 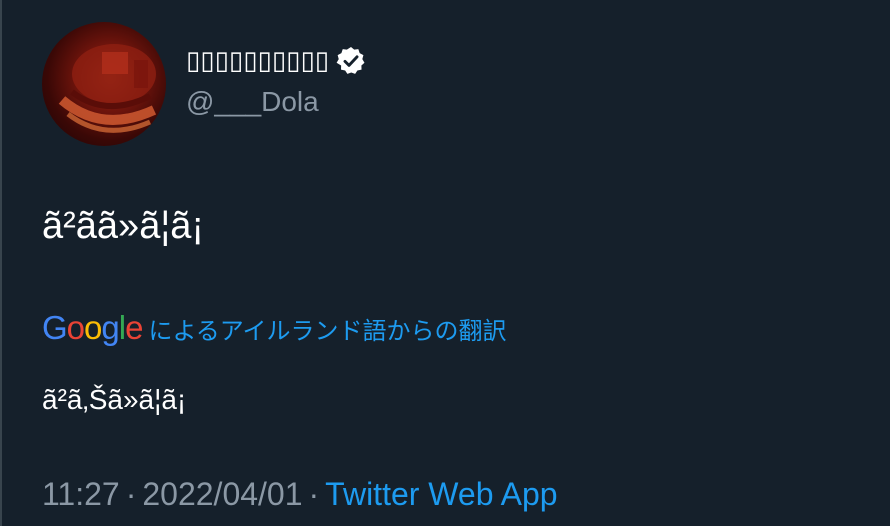 What do you see at coordinates (123, 226) in the screenshot?
I see `tweet-text: ã²ãã»ã¦ã¡` at bounding box center [123, 226].